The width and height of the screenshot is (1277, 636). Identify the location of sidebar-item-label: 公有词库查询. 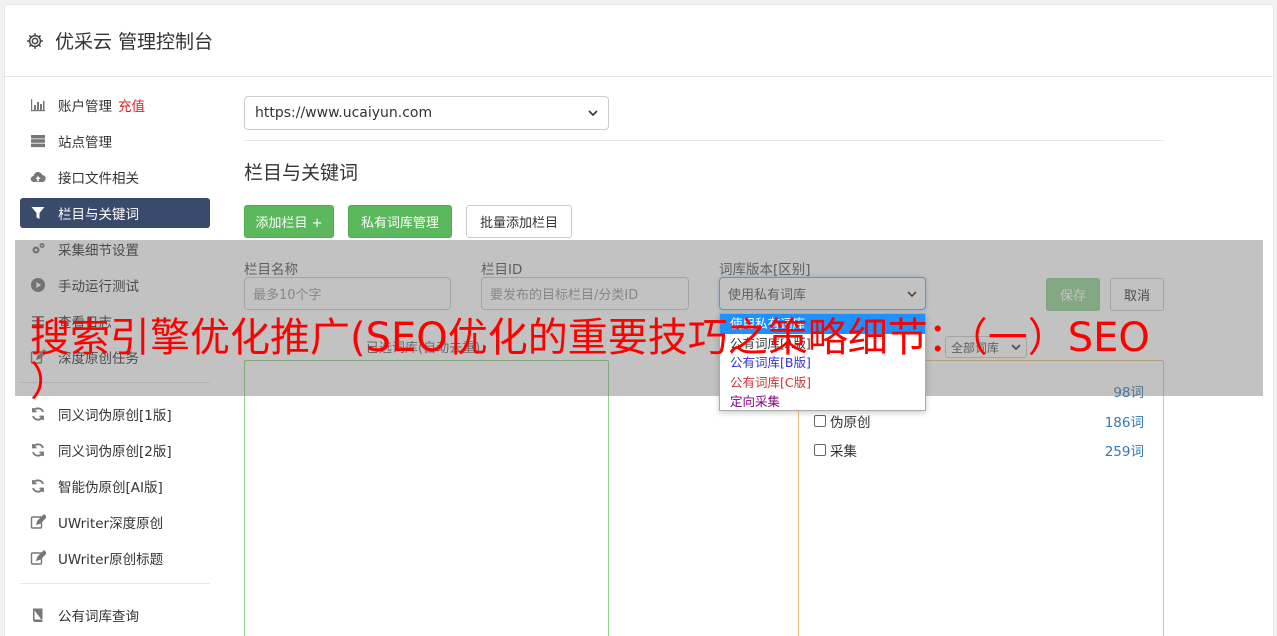
(98, 617).